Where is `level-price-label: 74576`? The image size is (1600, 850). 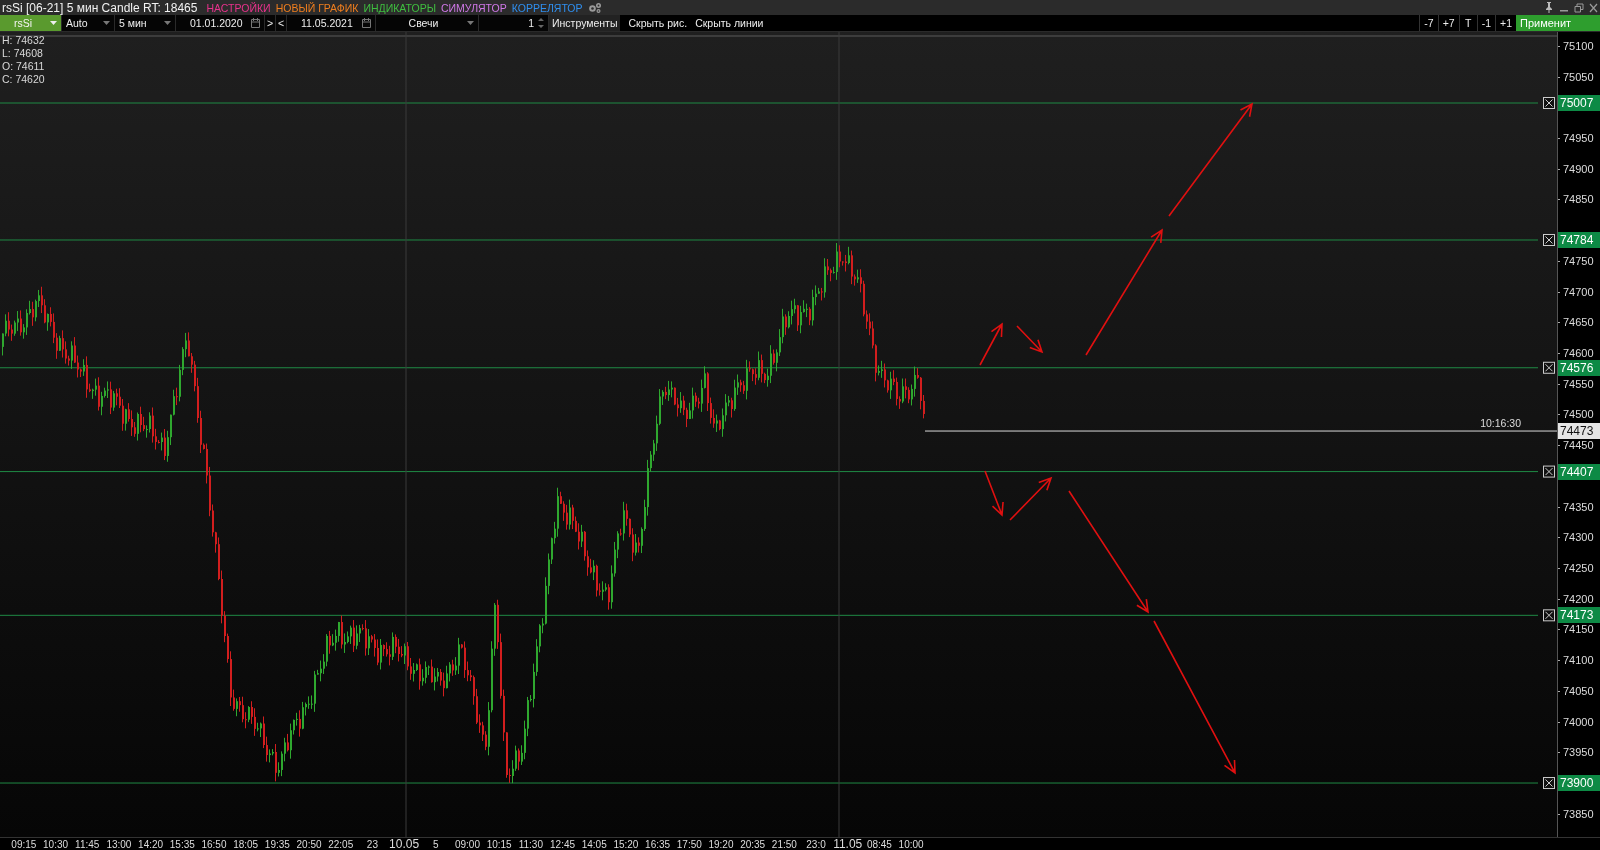 level-price-label: 74576 is located at coordinates (1579, 367).